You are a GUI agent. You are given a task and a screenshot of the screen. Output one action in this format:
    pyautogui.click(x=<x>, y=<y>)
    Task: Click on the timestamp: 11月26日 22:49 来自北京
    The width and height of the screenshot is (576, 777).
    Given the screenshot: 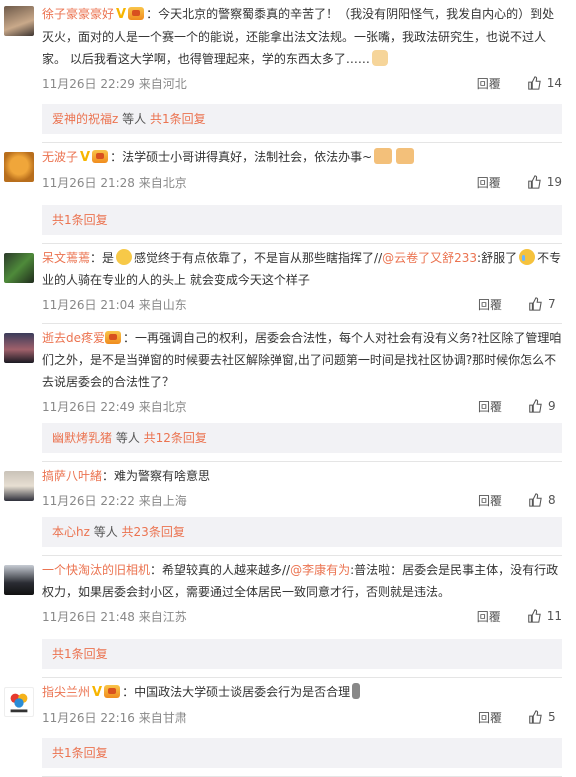 What is the action you would take?
    pyautogui.click(x=114, y=406)
    